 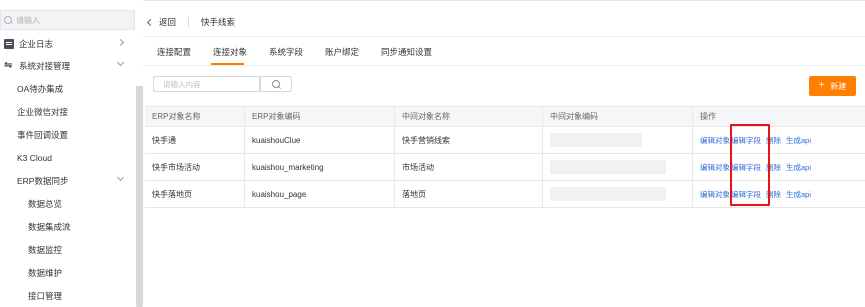 I want to click on breadcrumb: 返回 快手线索, so click(x=504, y=22).